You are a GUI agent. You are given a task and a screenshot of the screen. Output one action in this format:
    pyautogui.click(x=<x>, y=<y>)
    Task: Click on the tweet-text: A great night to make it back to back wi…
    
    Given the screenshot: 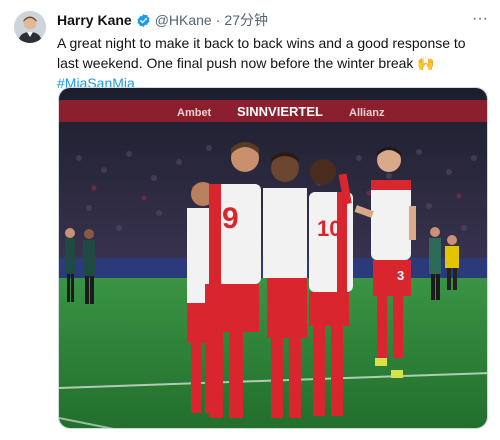 What is the action you would take?
    pyautogui.click(x=269, y=63)
    